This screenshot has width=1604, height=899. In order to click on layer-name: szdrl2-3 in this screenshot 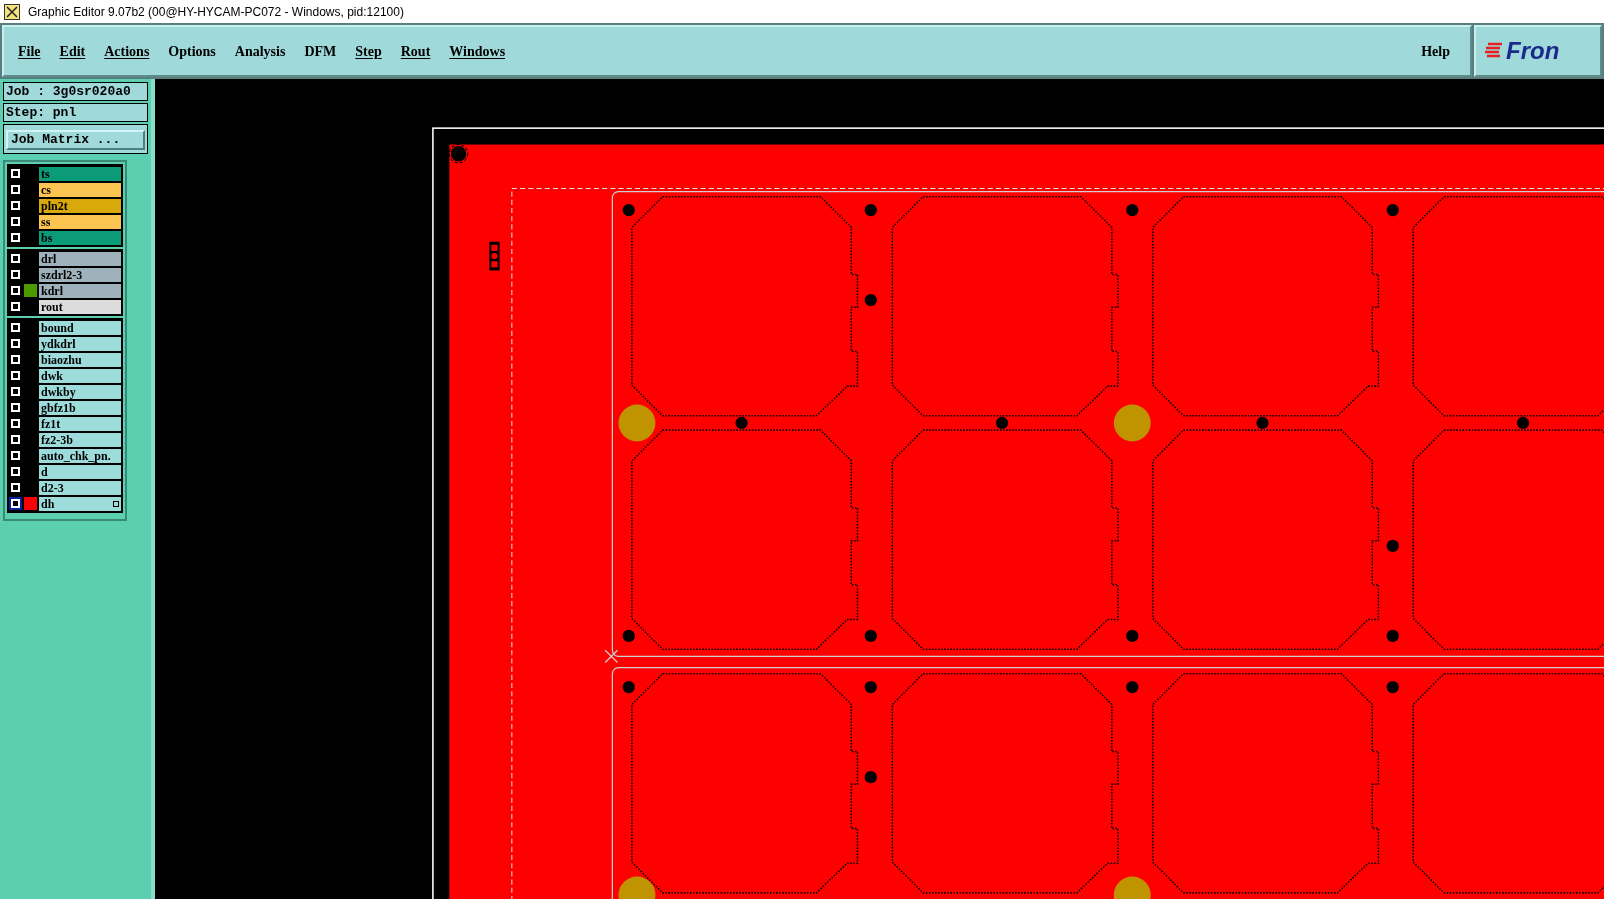, I will do `click(80, 274)`.